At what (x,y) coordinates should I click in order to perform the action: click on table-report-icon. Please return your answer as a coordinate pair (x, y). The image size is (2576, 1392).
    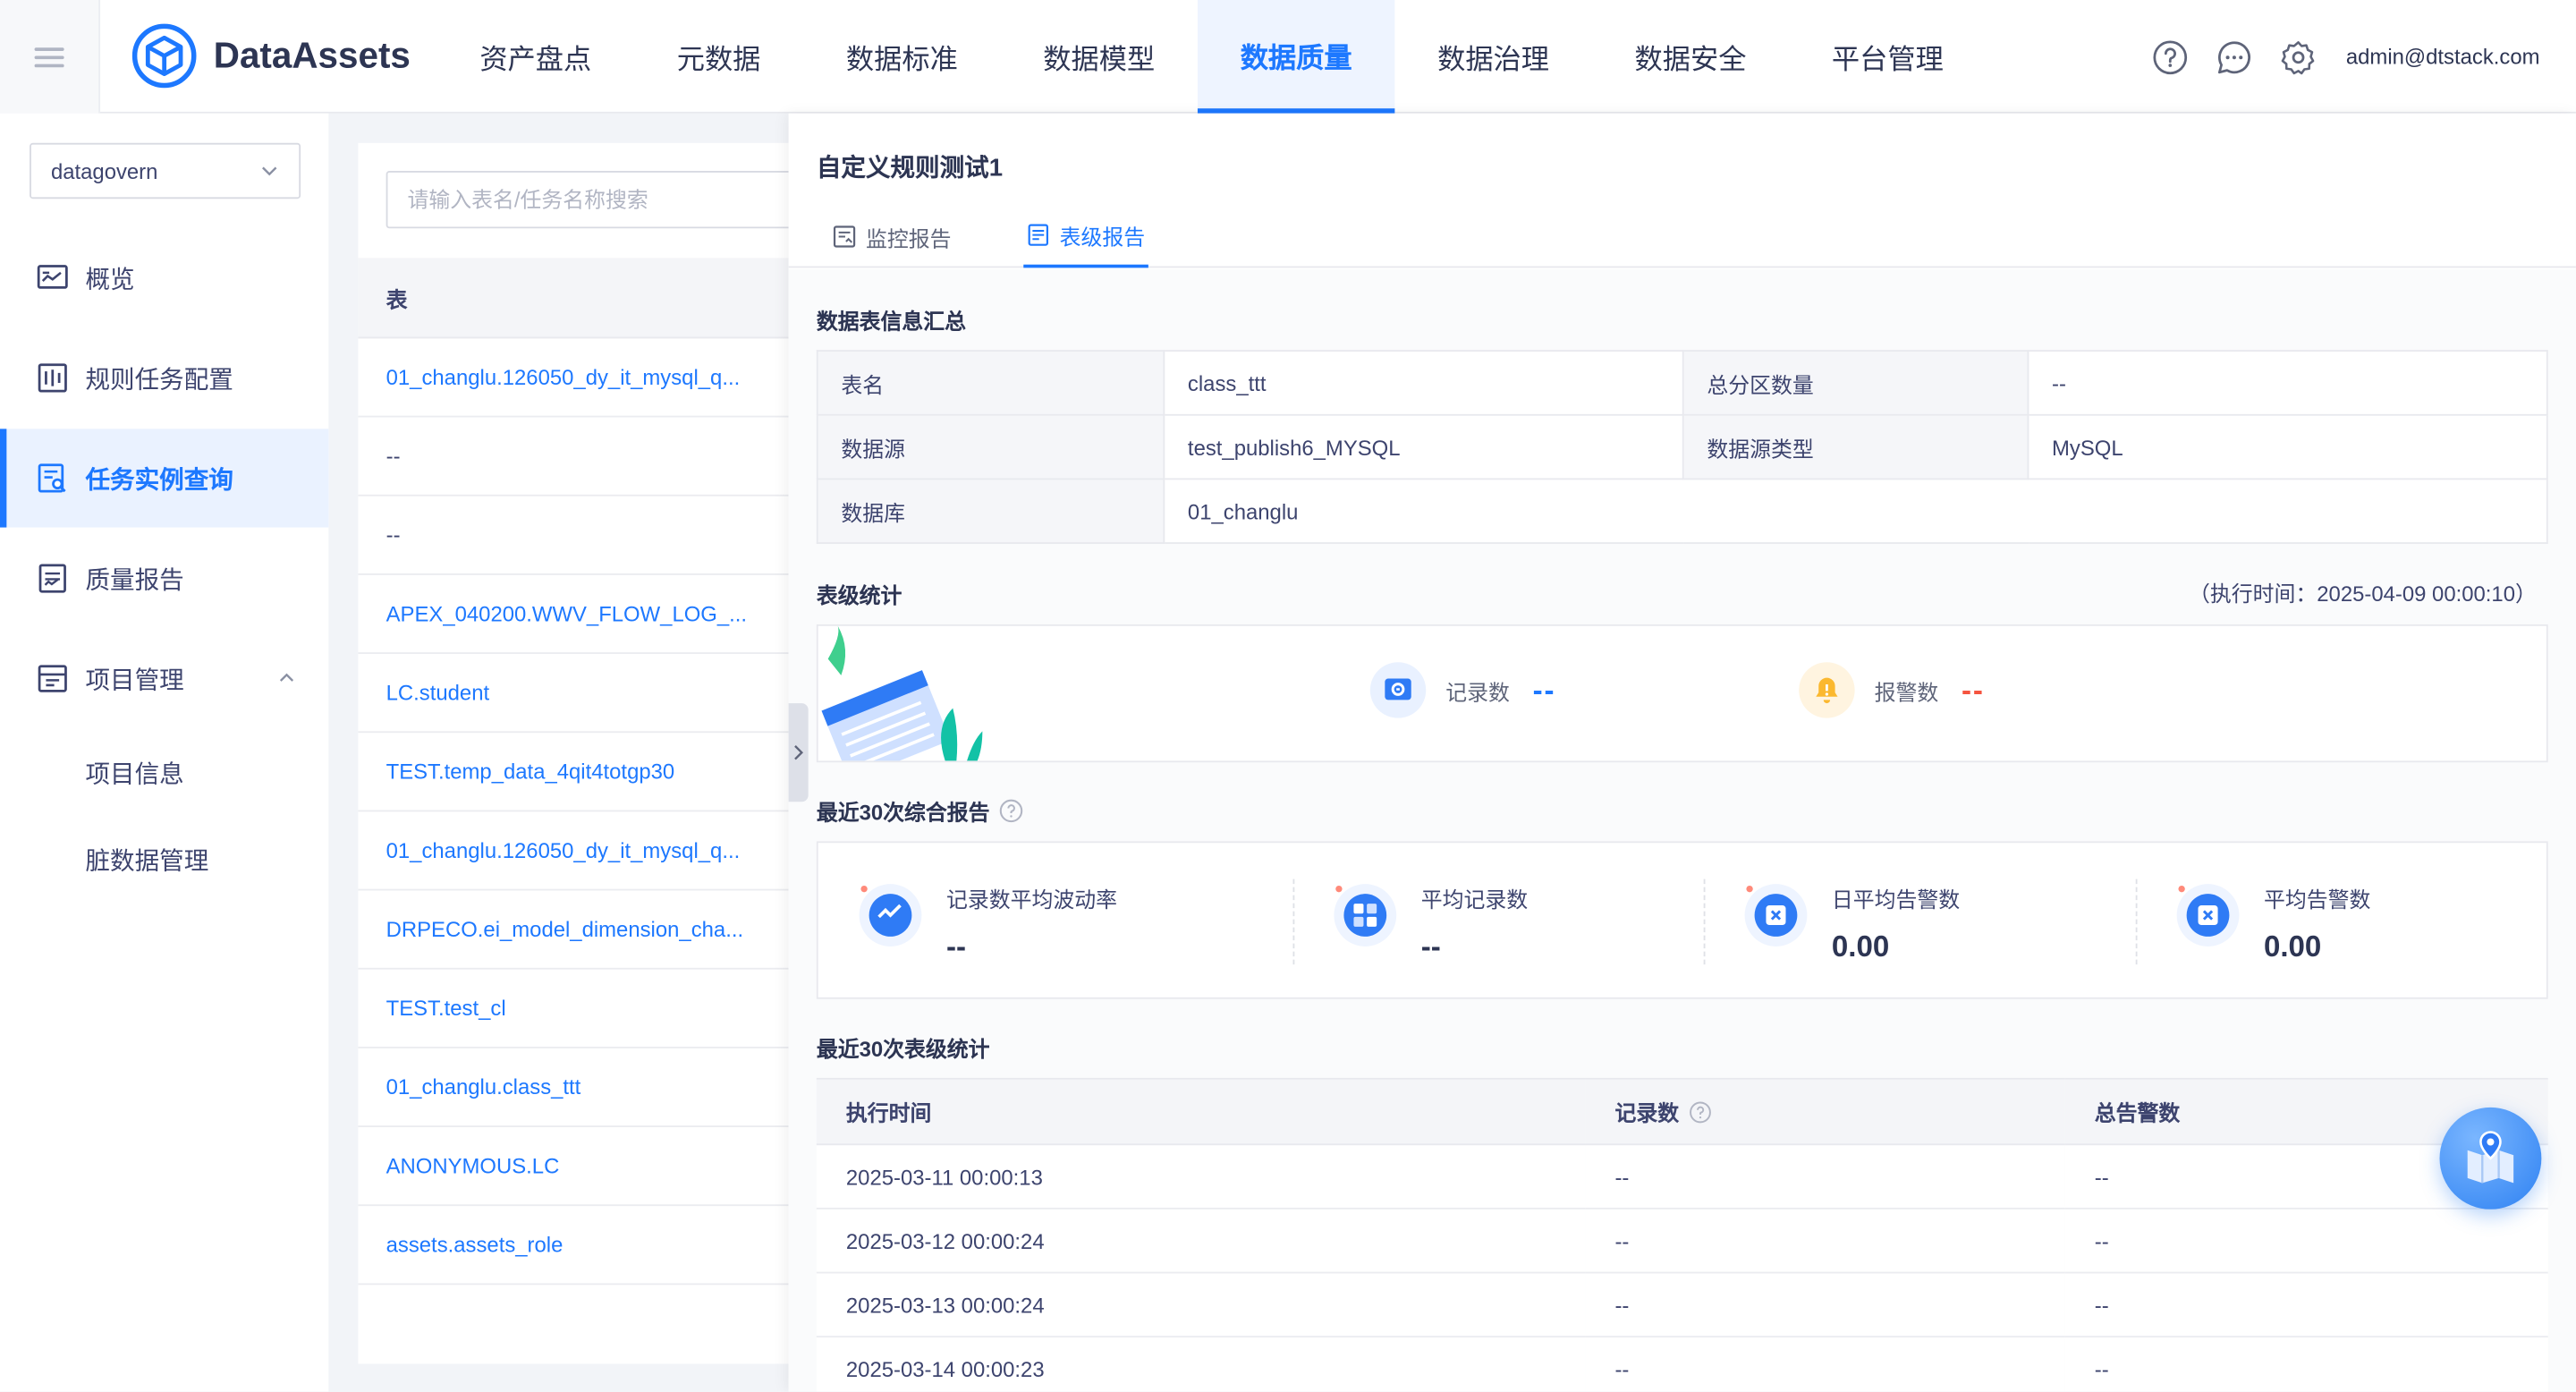
    Looking at the image, I should click on (1038, 235).